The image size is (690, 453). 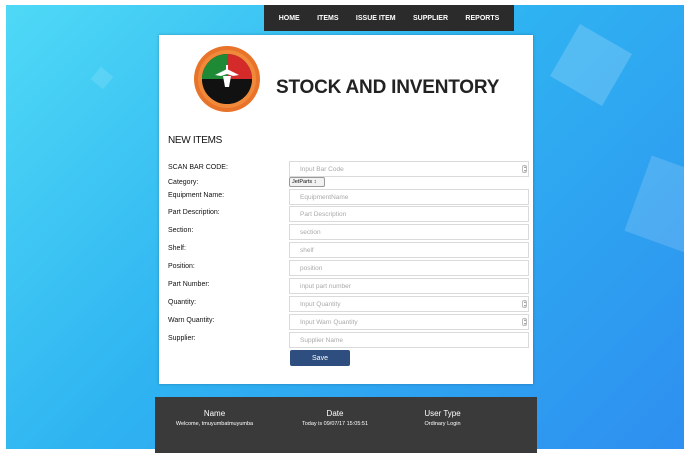 What do you see at coordinates (376, 18) in the screenshot?
I see `nav-issue-item: ISSUE ITEM` at bounding box center [376, 18].